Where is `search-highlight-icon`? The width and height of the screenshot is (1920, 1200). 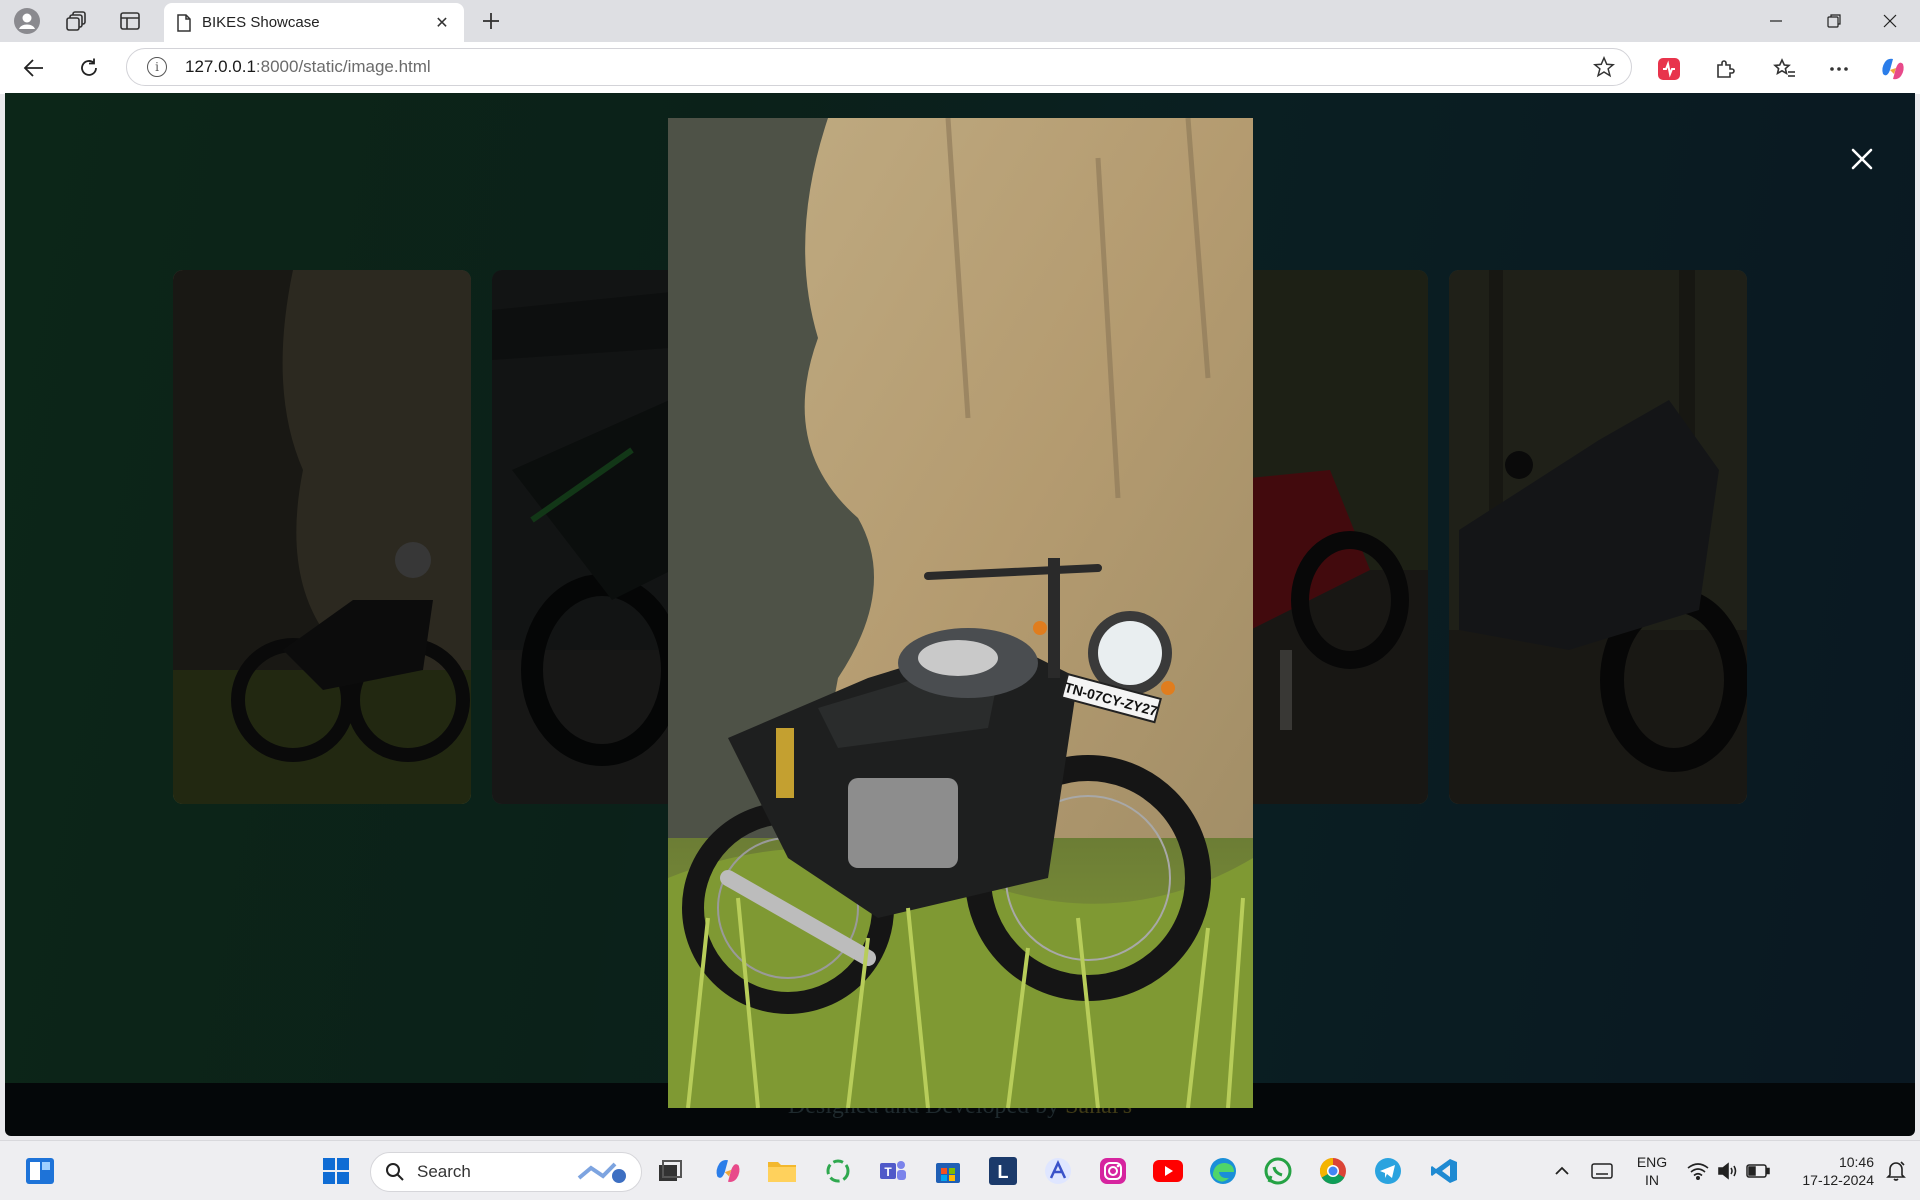 search-highlight-icon is located at coordinates (601, 1172).